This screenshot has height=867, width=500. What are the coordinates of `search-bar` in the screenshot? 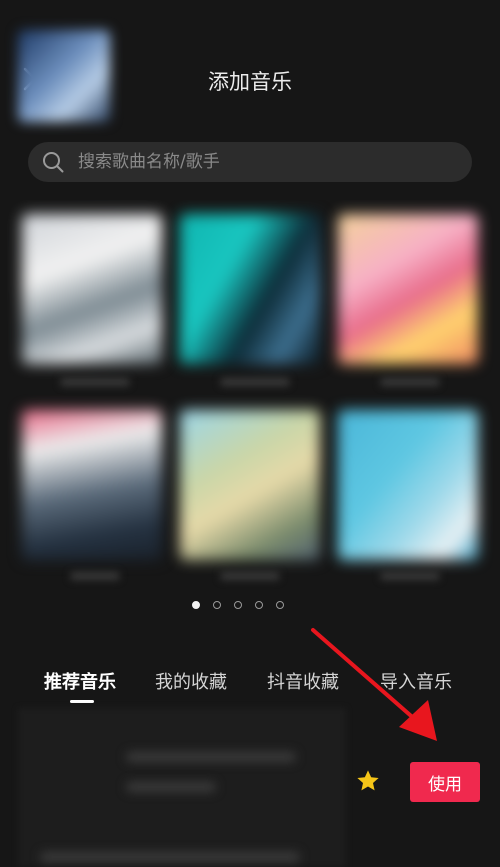 It's located at (250, 162).